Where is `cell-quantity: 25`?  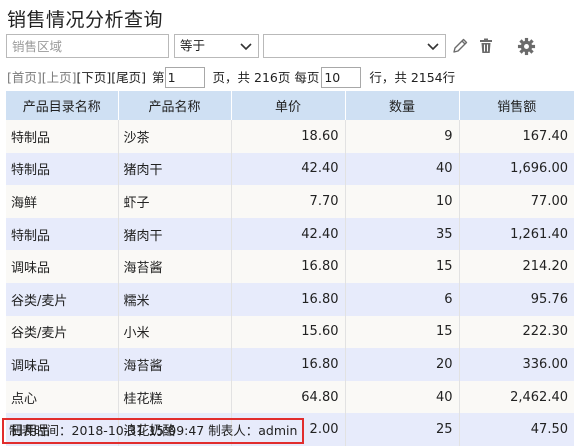 cell-quantity: 25 is located at coordinates (402, 429).